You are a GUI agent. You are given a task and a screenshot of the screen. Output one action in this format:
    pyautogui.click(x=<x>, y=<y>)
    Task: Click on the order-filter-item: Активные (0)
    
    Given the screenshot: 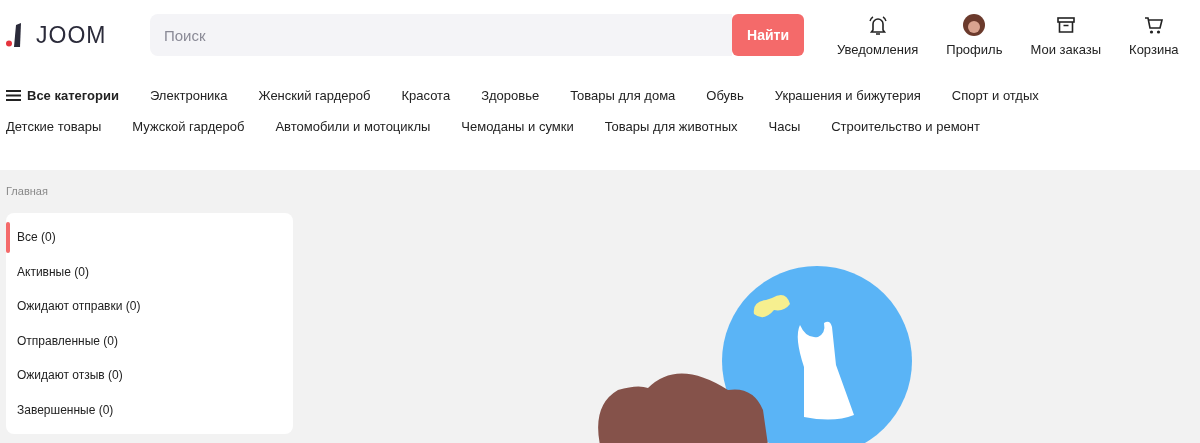 What is the action you would take?
    pyautogui.click(x=149, y=271)
    